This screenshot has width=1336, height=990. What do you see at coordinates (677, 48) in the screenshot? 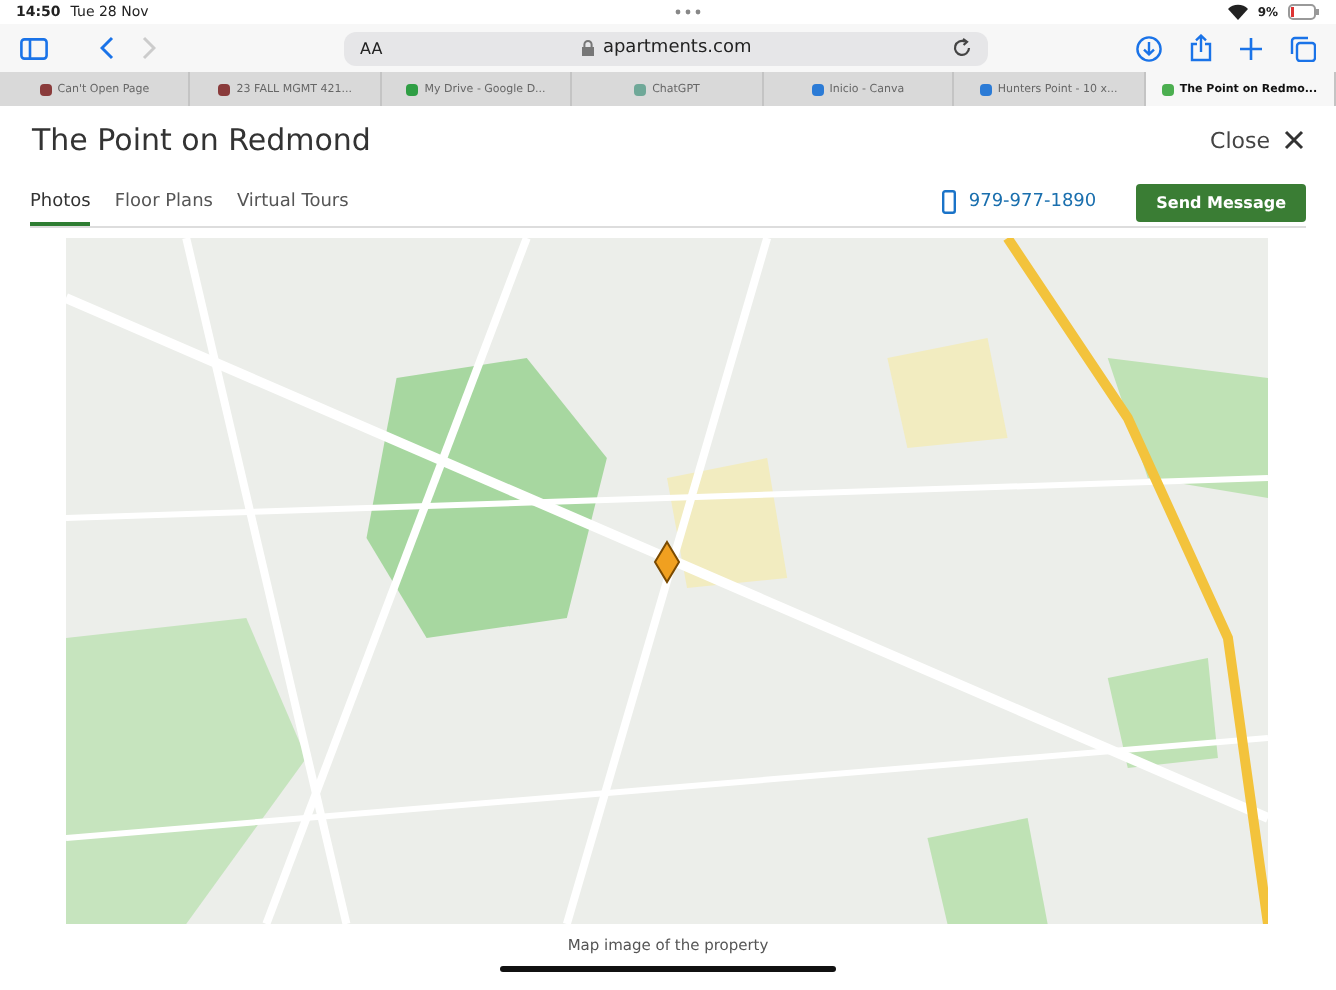
I see `address-text: apartments.com` at bounding box center [677, 48].